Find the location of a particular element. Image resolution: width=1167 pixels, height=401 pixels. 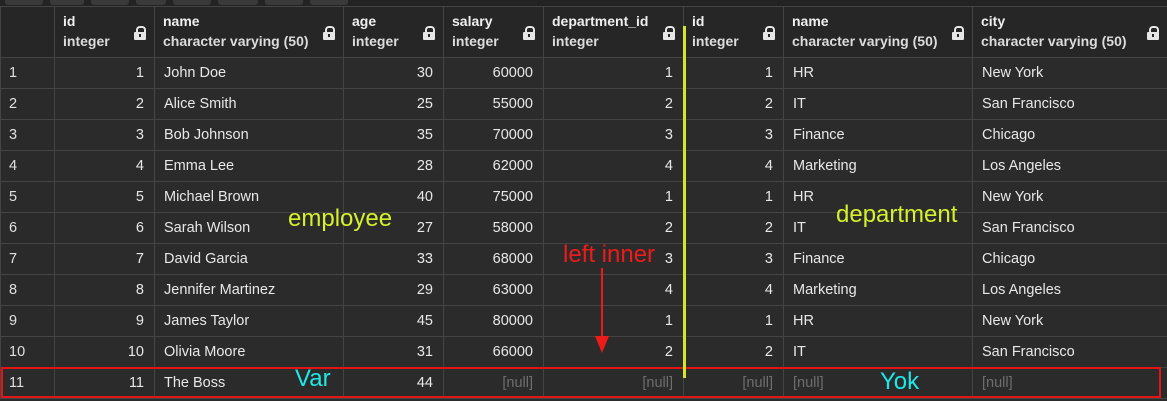

cell-id: 1 is located at coordinates (104, 73).